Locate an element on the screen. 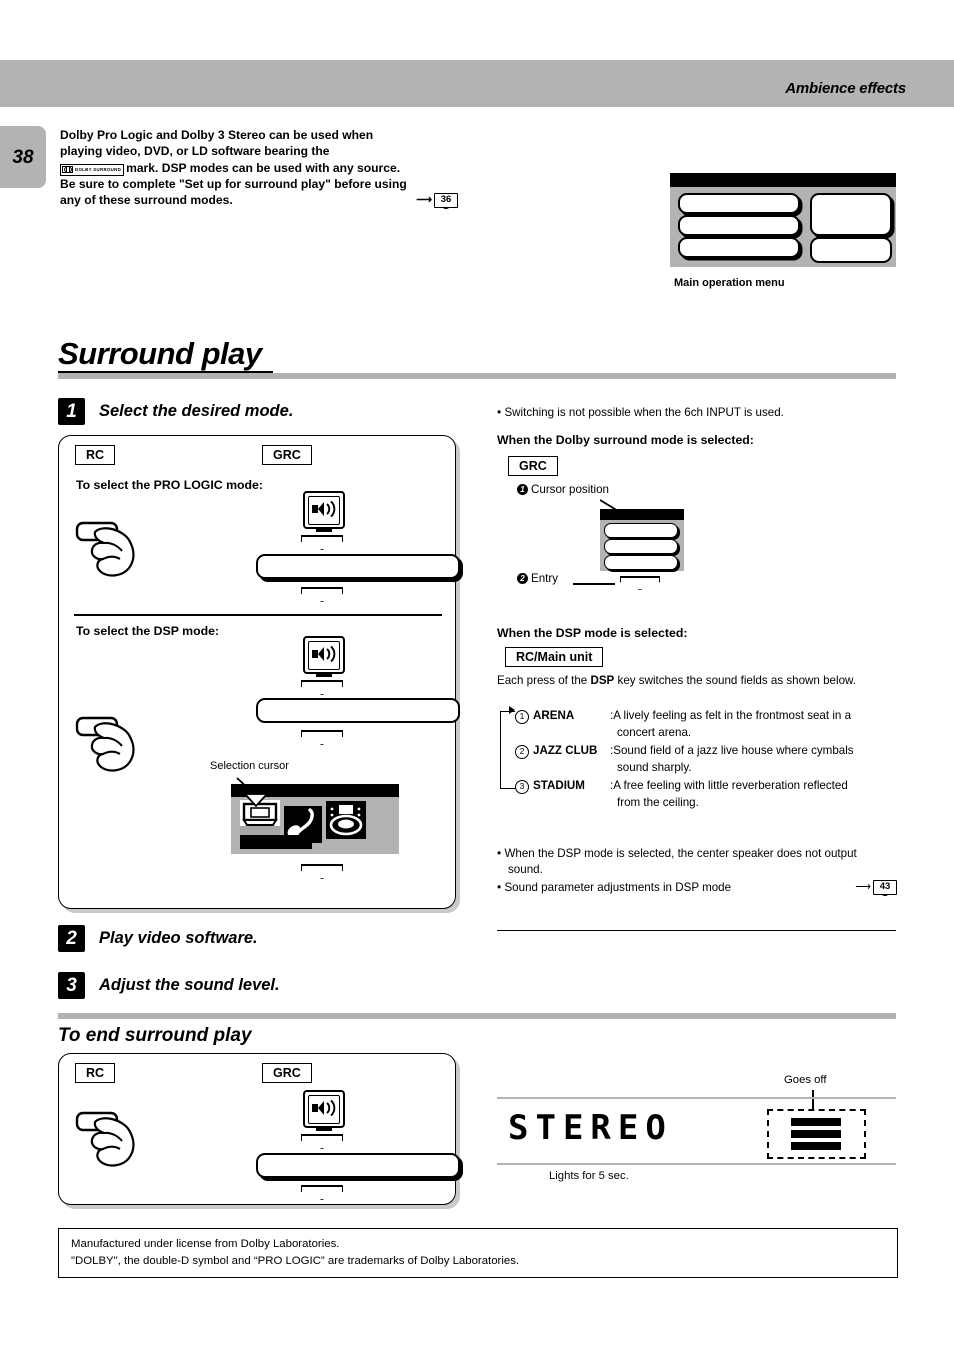  page-reference-43: ⟶ 43 is located at coordinates (876, 889).